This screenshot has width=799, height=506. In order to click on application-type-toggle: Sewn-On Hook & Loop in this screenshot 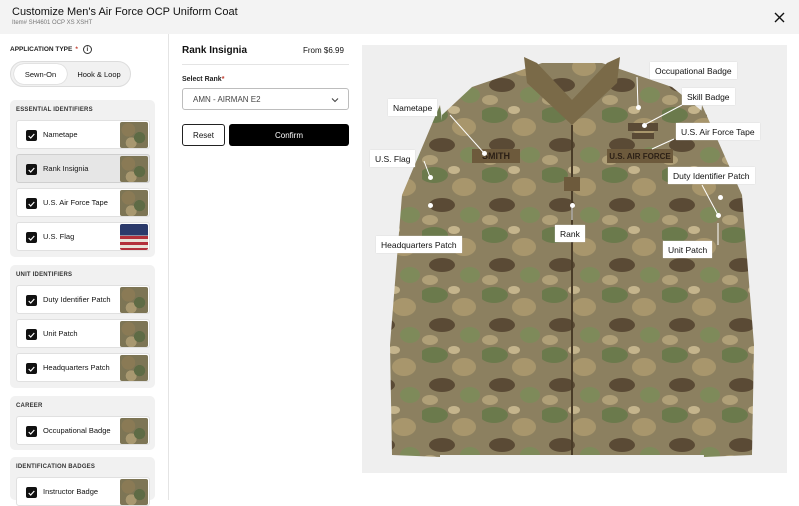, I will do `click(70, 74)`.